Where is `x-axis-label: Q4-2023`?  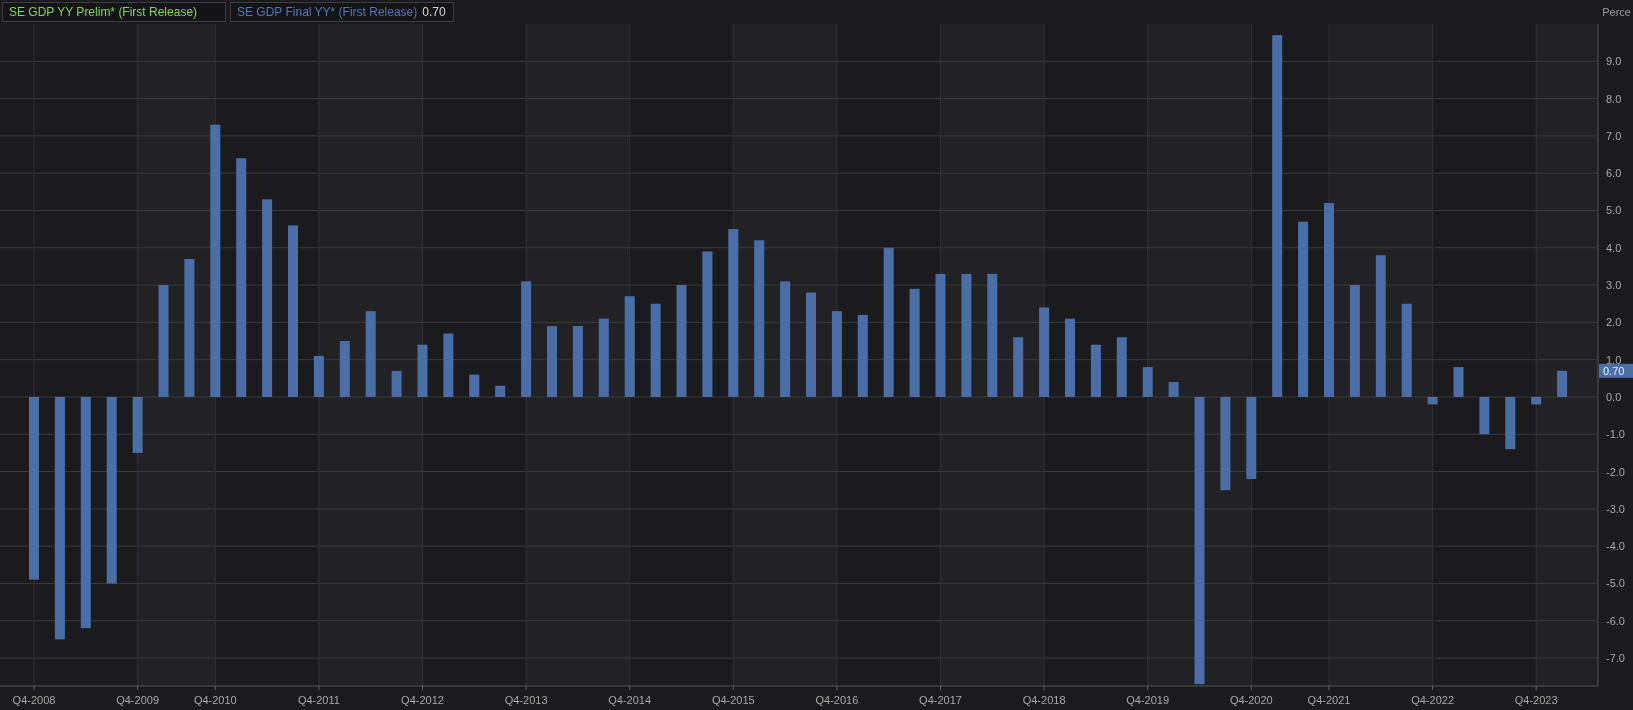
x-axis-label: Q4-2023 is located at coordinates (1536, 700).